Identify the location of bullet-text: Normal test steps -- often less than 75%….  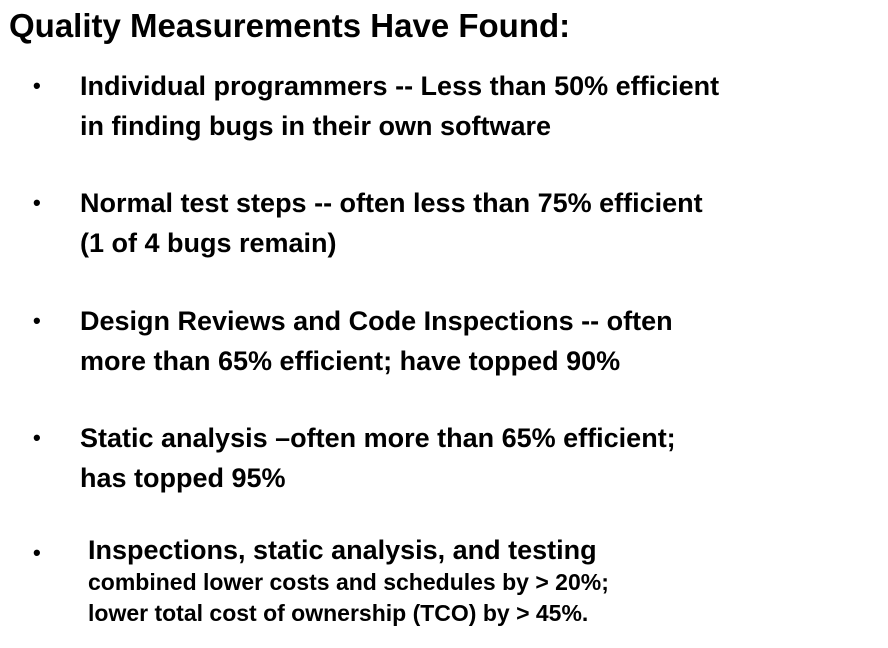
(391, 223).